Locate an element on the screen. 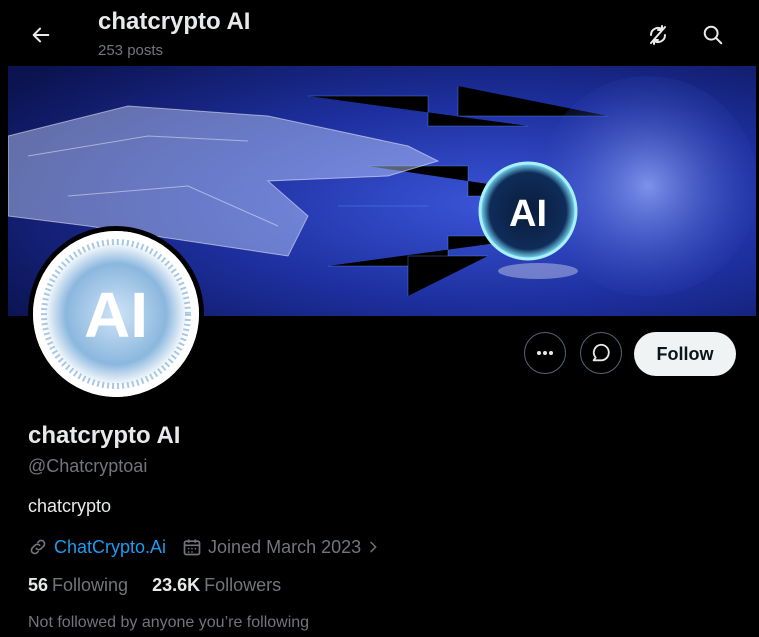 Image resolution: width=759 pixels, height=637 pixels. link-icon is located at coordinates (38, 547).